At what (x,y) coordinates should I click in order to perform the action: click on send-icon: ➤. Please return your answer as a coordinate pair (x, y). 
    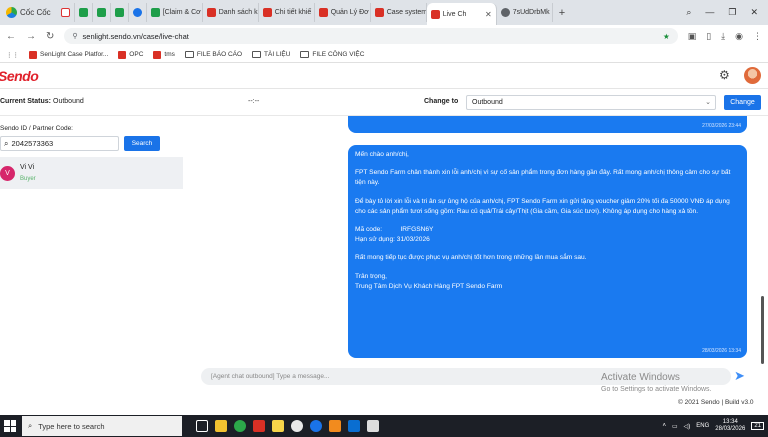
    Looking at the image, I should click on (739, 376).